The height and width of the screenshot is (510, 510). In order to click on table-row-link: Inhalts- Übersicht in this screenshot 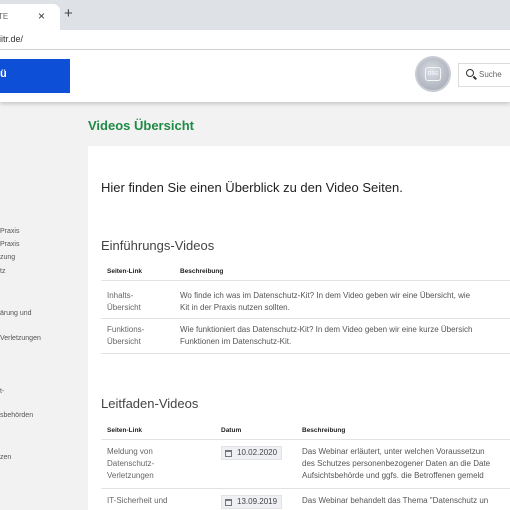, I will do `click(124, 302)`.